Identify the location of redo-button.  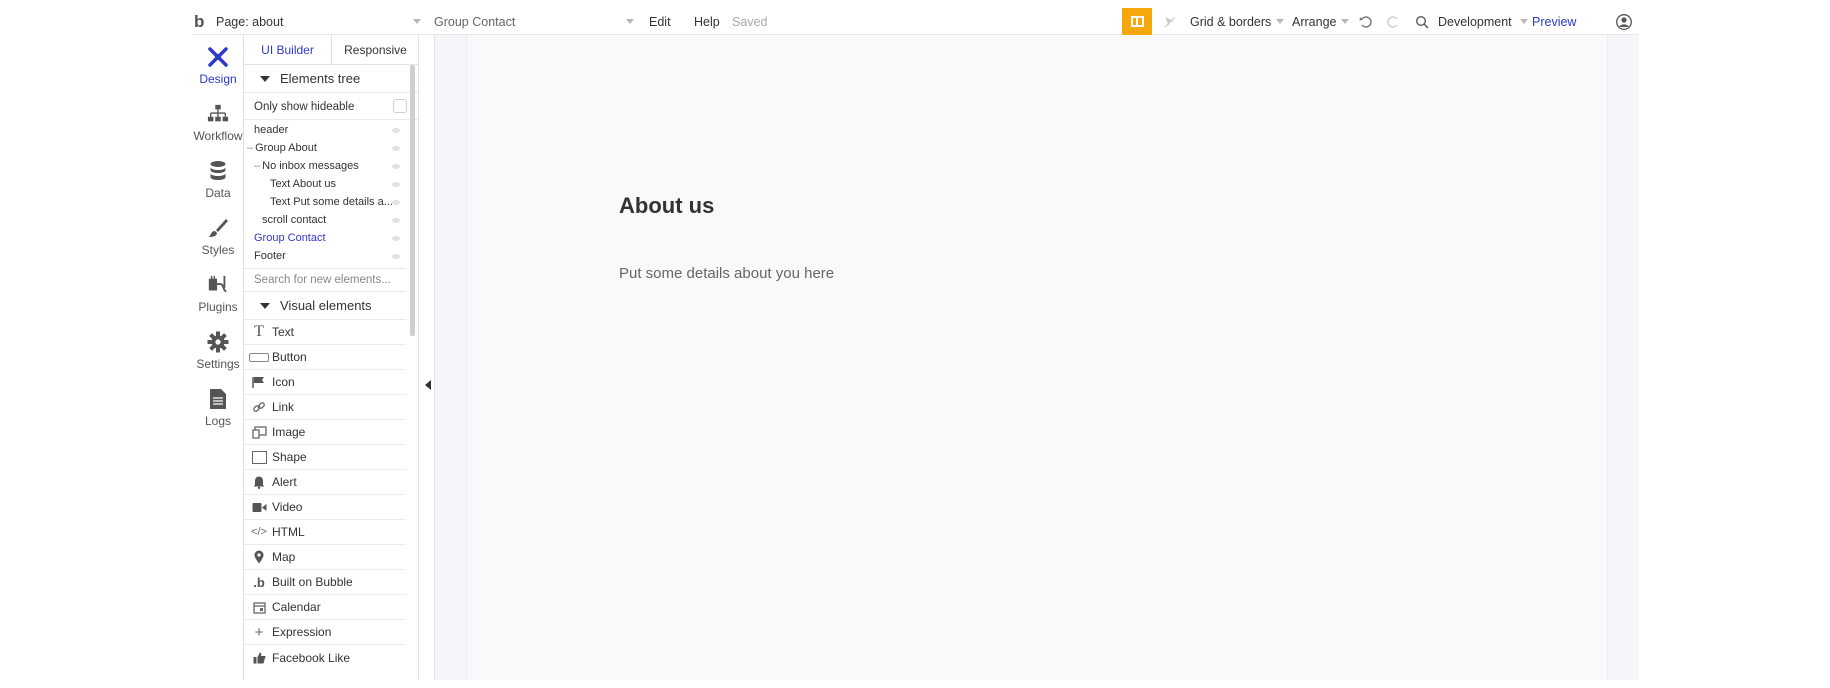
(1393, 21).